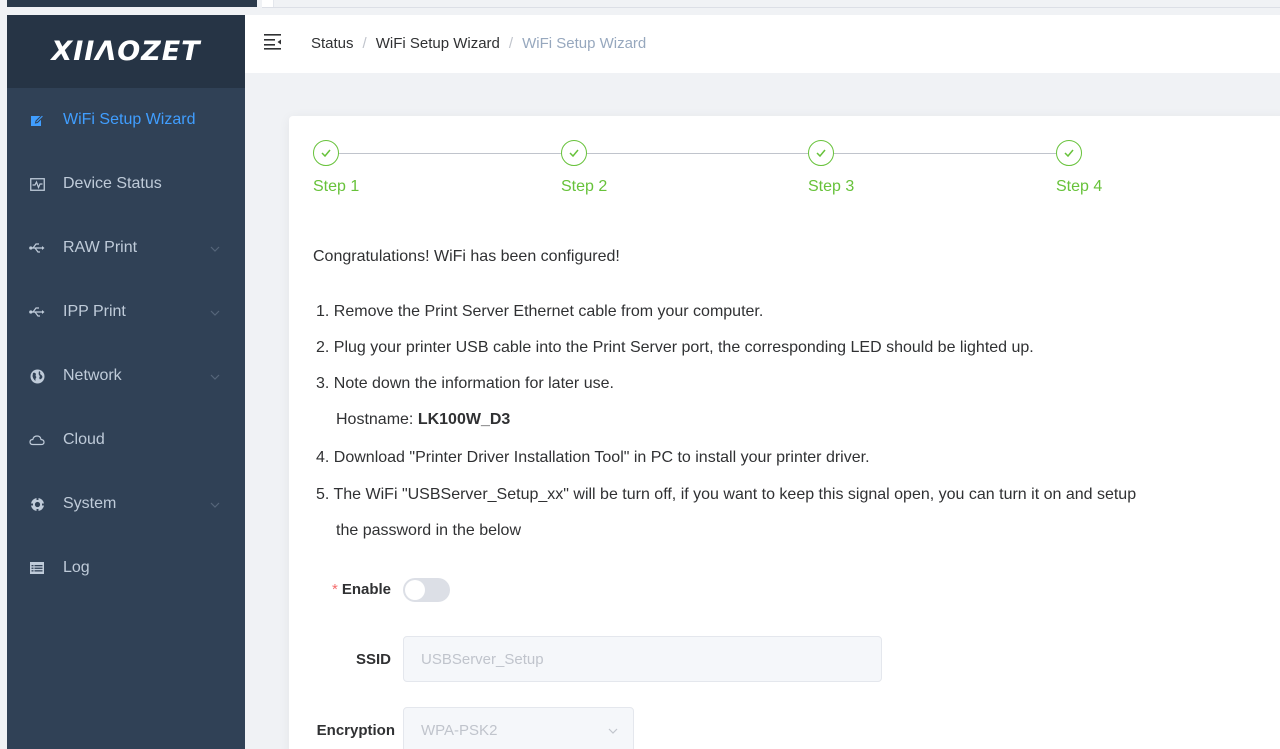 This screenshot has width=1280, height=749. What do you see at coordinates (334, 589) in the screenshot?
I see `required-mark: *` at bounding box center [334, 589].